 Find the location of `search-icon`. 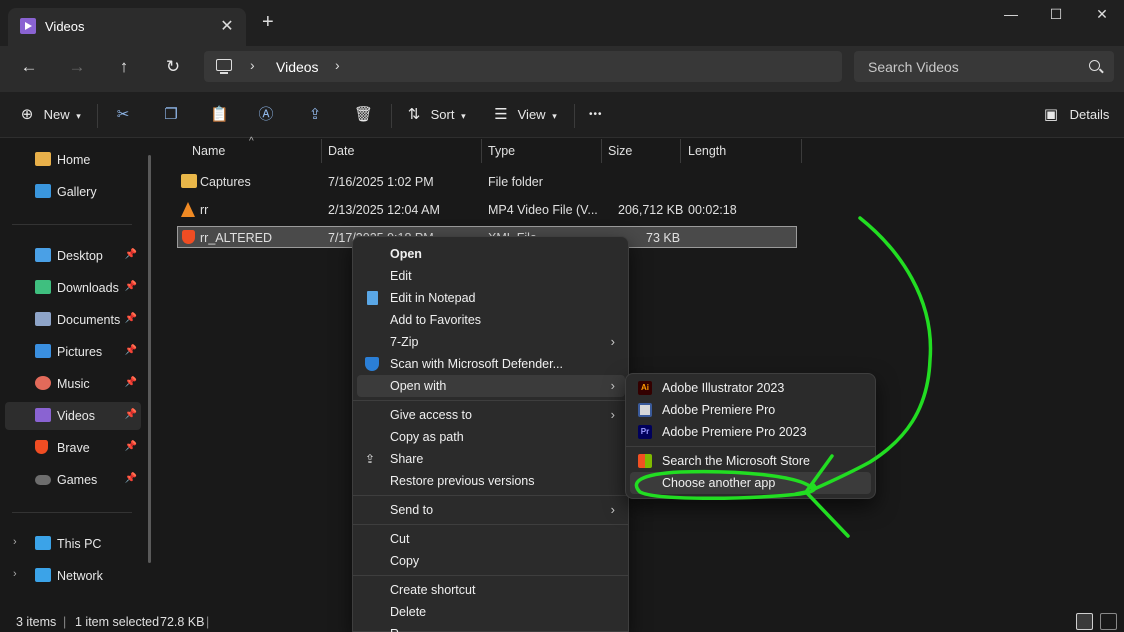

search-icon is located at coordinates (1094, 65).